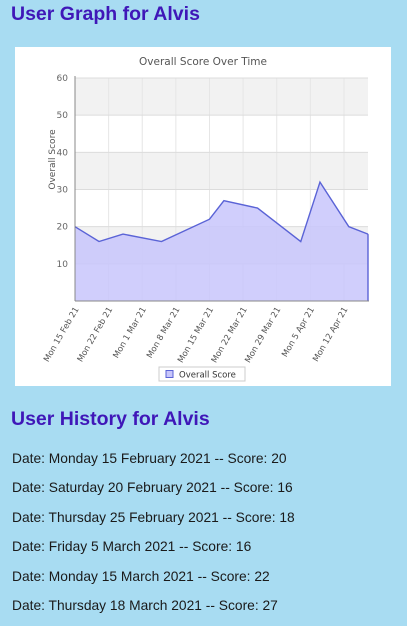  Describe the element at coordinates (63, 116) in the screenshot. I see `y-tick-label: 50` at that location.